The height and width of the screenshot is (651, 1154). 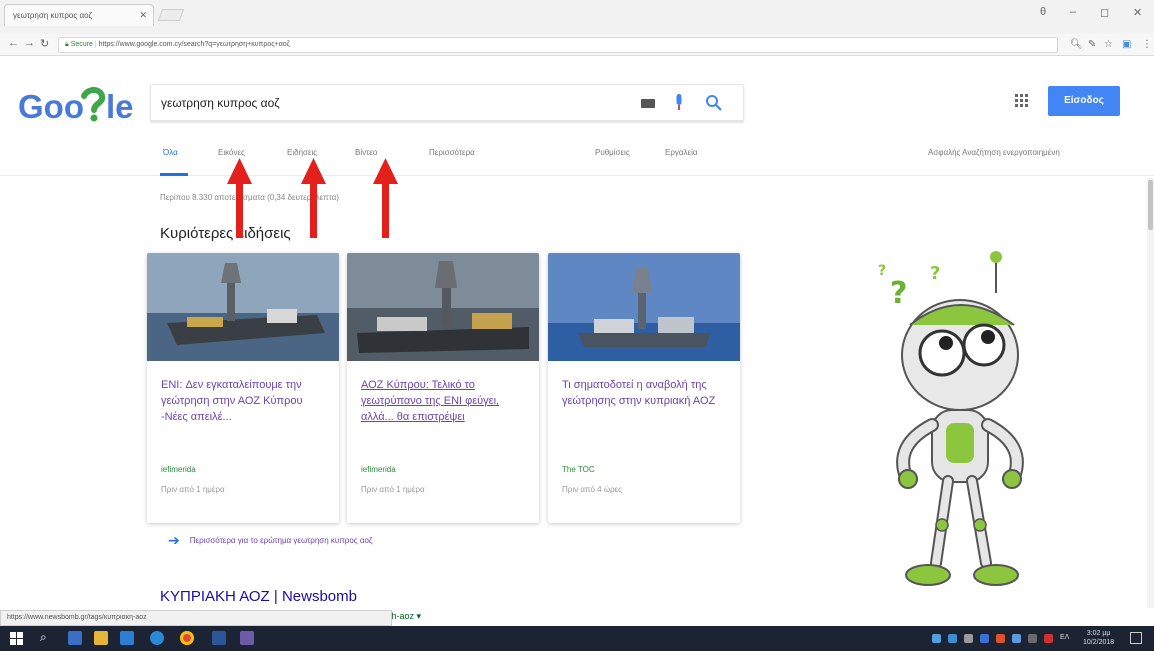 What do you see at coordinates (1137, 12) in the screenshot?
I see `close-window-icon: ✕` at bounding box center [1137, 12].